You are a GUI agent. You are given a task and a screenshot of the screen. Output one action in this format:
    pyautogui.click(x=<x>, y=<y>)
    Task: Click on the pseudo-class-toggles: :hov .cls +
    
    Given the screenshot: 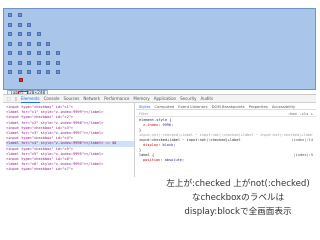 What is the action you would take?
    pyautogui.click(x=300, y=113)
    